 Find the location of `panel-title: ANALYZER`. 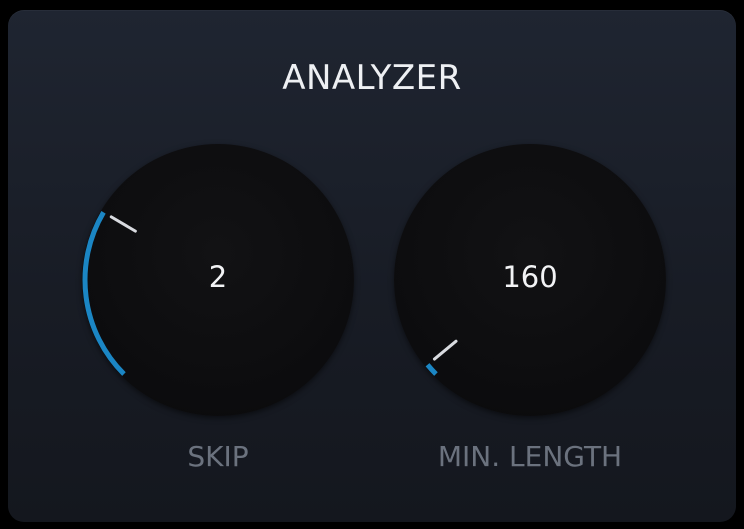

panel-title: ANALYZER is located at coordinates (372, 78).